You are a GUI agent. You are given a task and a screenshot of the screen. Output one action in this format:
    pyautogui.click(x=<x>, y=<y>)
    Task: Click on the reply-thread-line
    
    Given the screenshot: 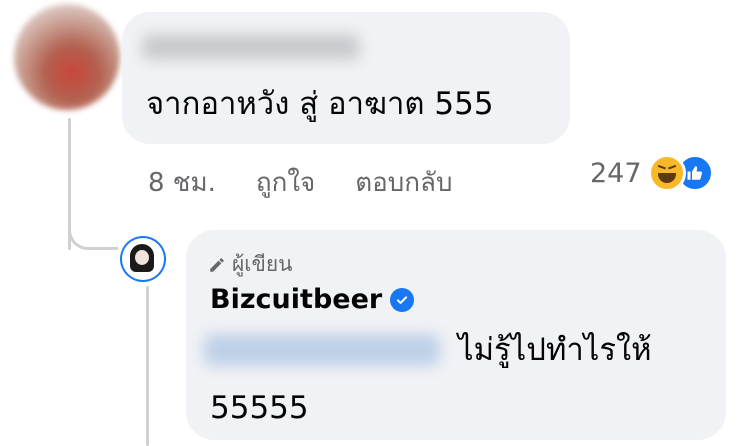 What is the action you would take?
    pyautogui.click(x=147, y=366)
    